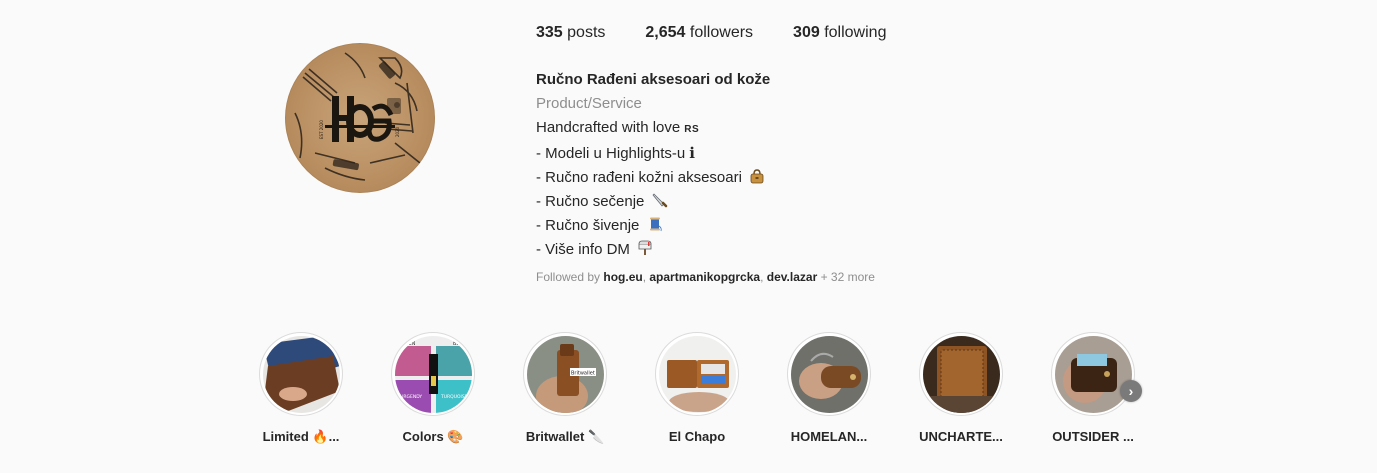  I want to click on highlight-cover: Britwallet, so click(565, 374).